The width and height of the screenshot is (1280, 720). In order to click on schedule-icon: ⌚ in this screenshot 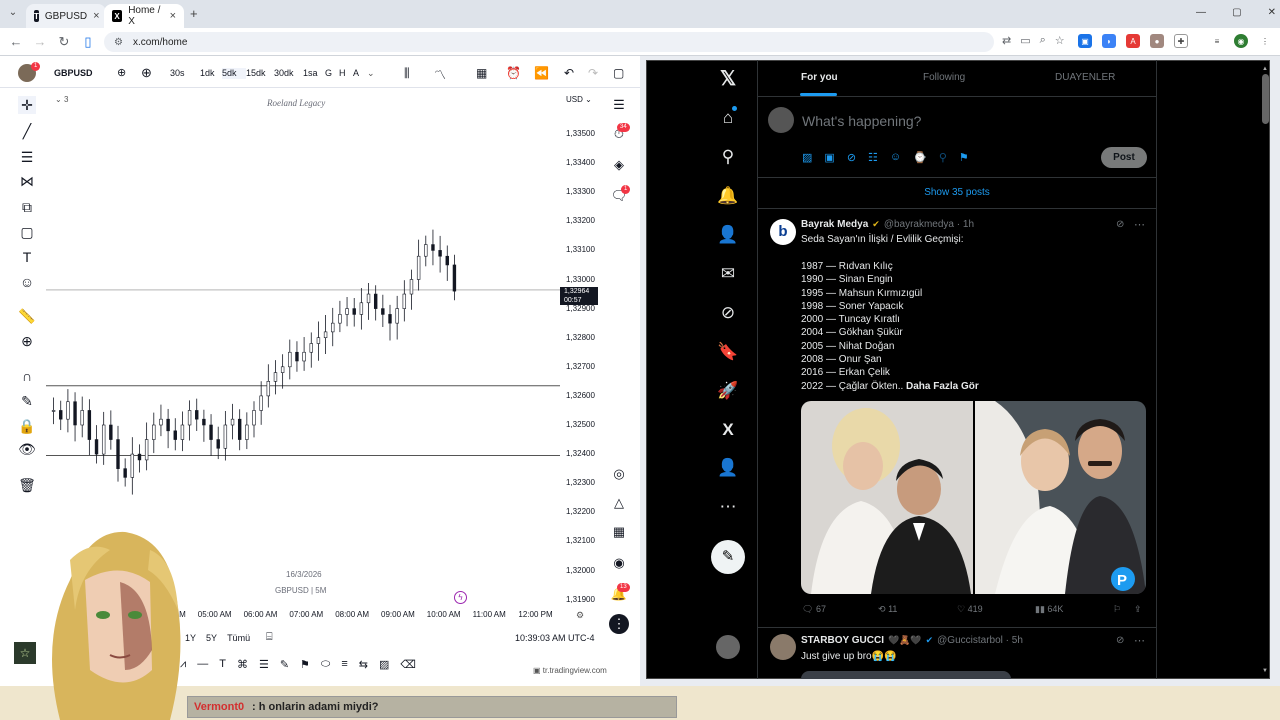, I will do `click(920, 157)`.